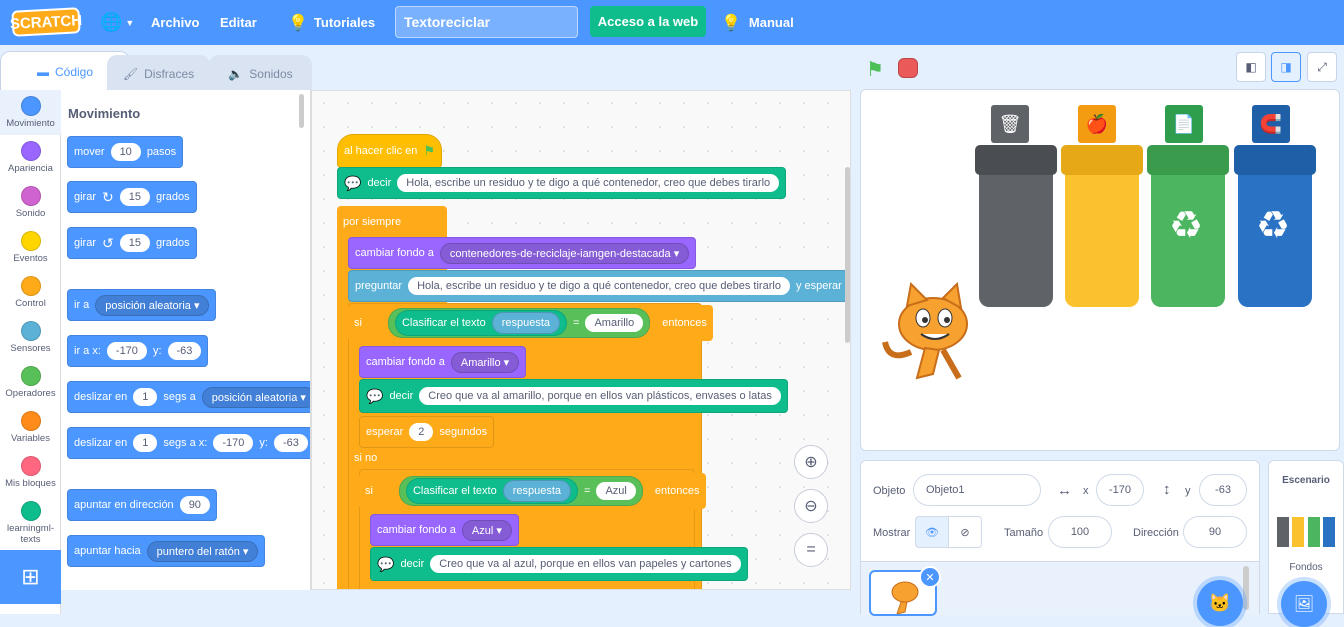 This screenshot has width=1344, height=627. I want to click on category-motion: Movimiento, so click(30, 112).